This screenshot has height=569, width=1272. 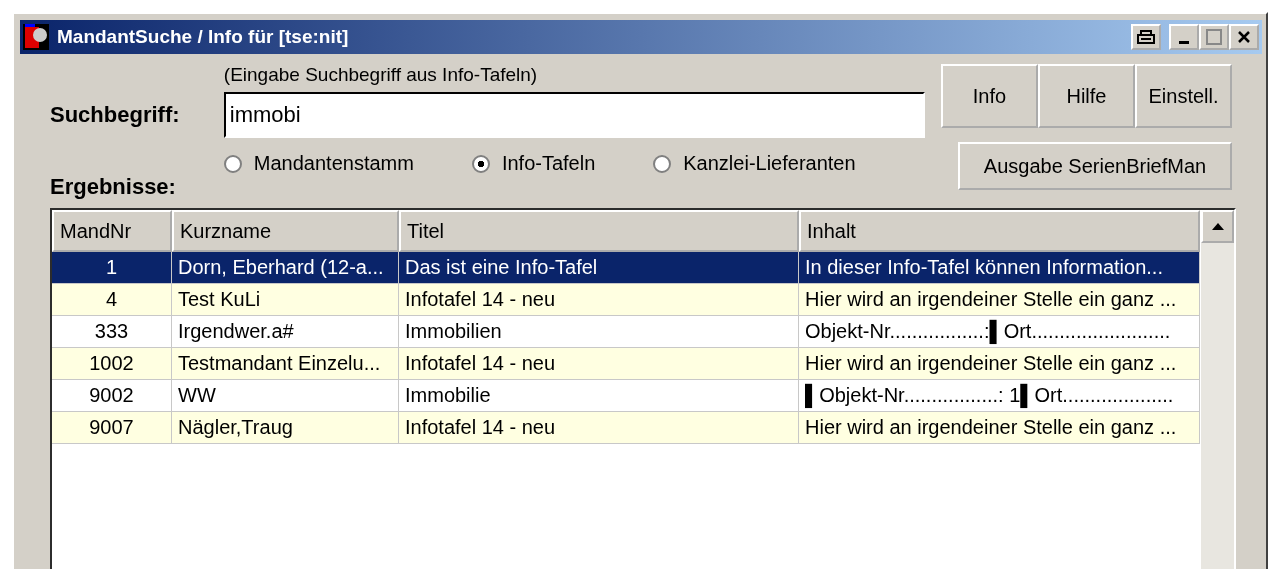 I want to click on close-icon, so click(x=1244, y=37).